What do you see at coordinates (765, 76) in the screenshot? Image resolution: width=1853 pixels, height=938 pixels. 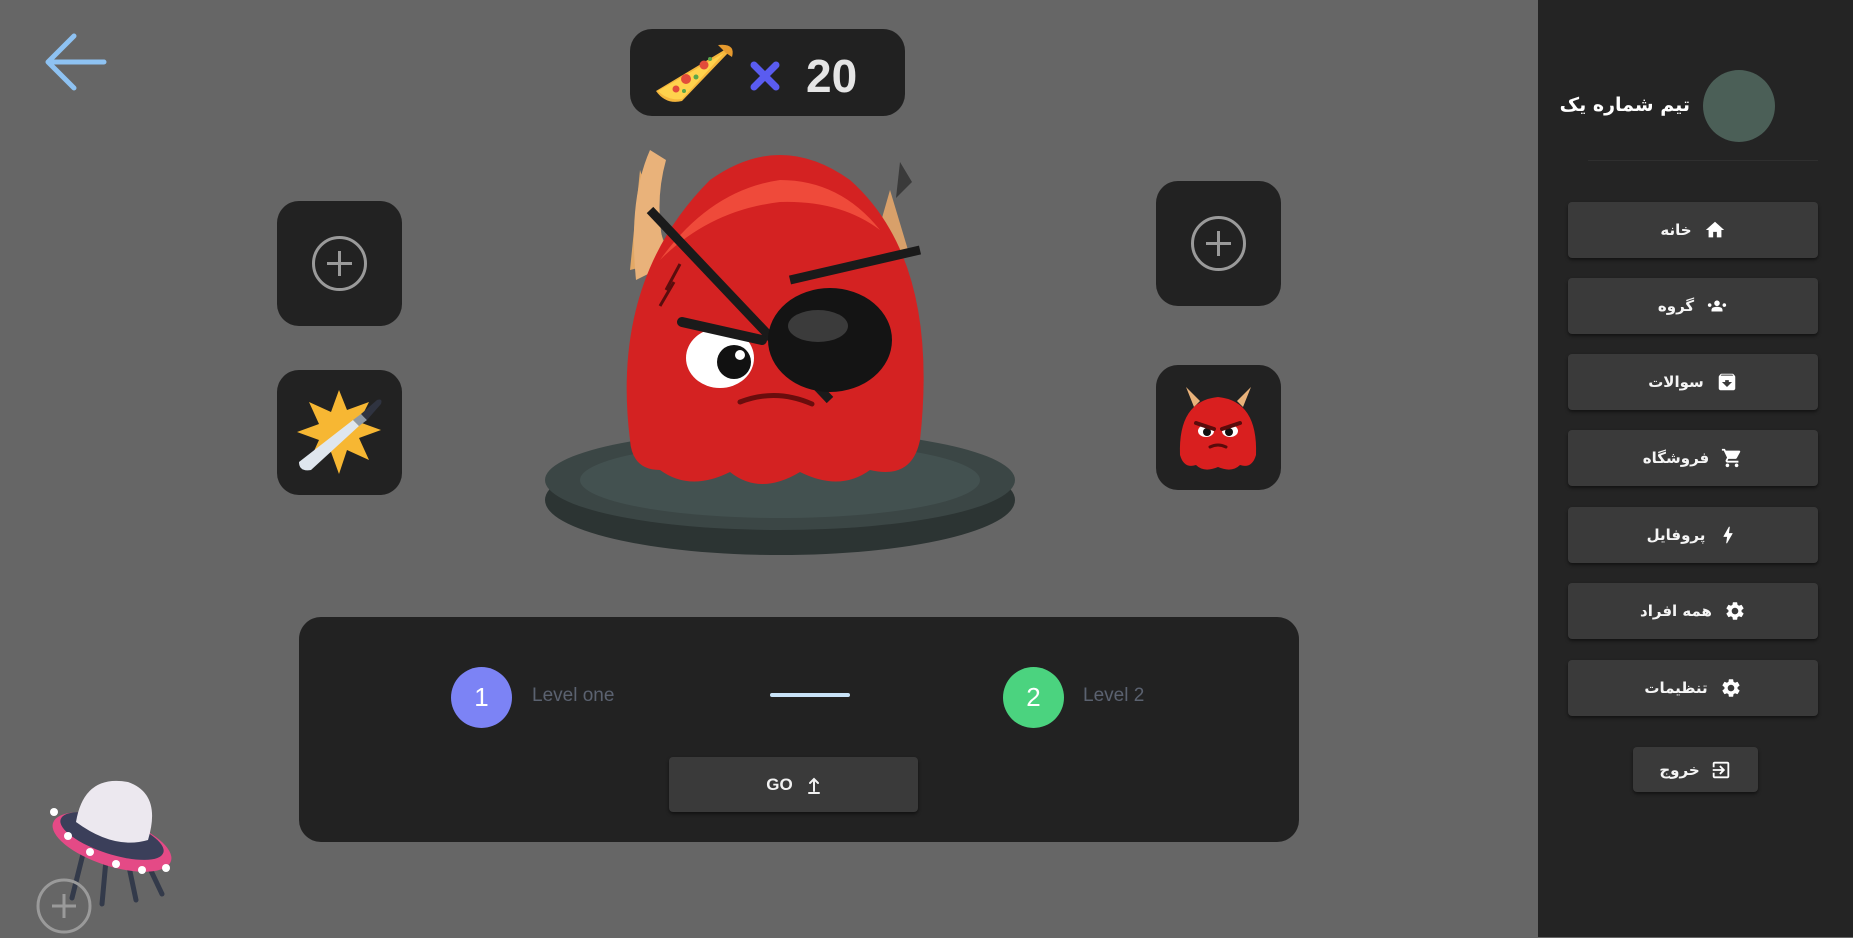 I see `x-icon` at bounding box center [765, 76].